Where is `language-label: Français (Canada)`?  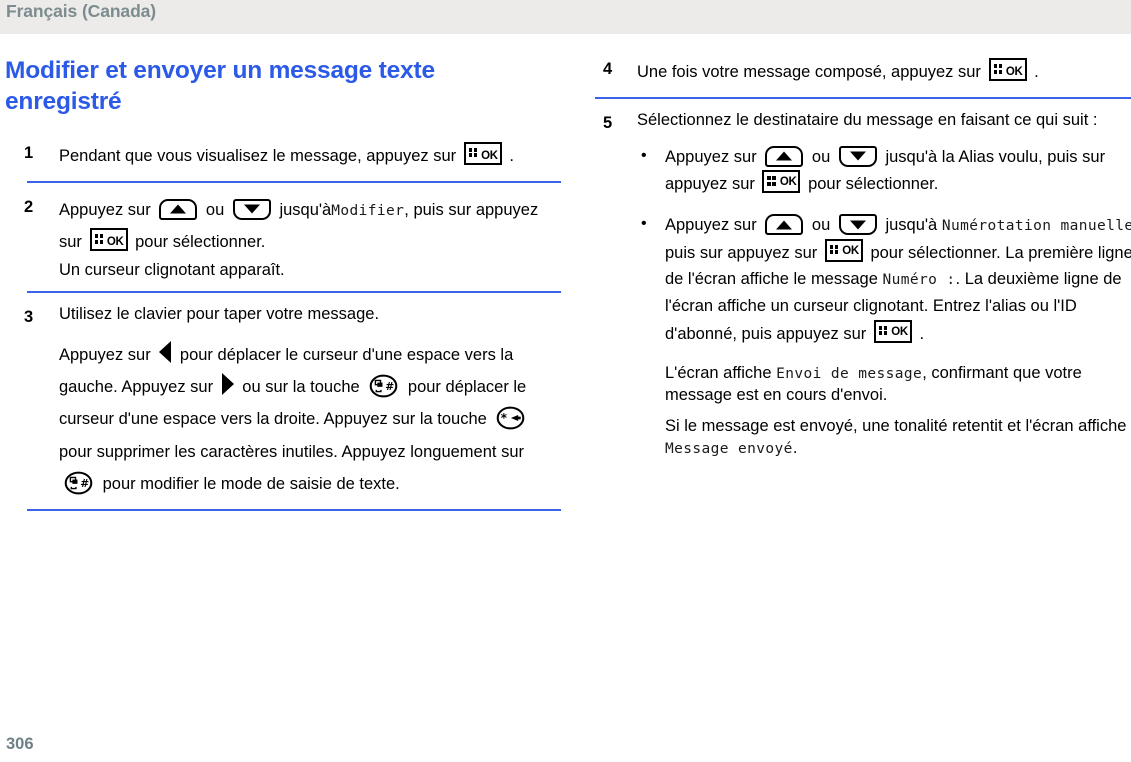
language-label: Français (Canada) is located at coordinates (81, 11).